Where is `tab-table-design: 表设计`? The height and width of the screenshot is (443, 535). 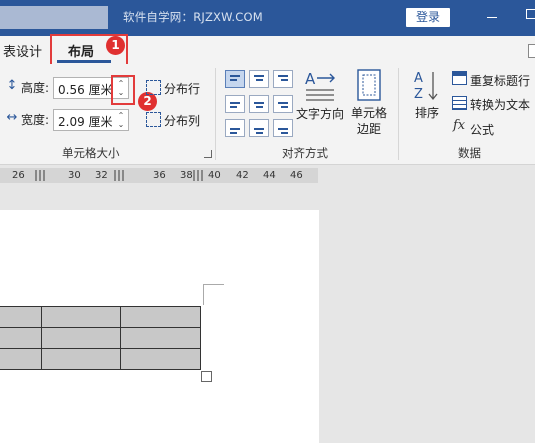 tab-table-design: 表设计 is located at coordinates (22, 50).